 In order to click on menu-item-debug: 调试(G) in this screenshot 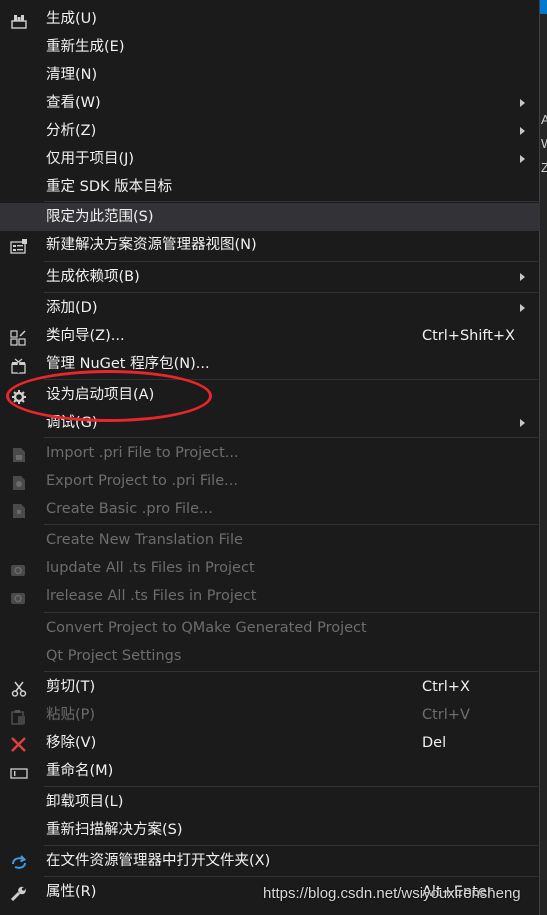, I will do `click(270, 423)`.